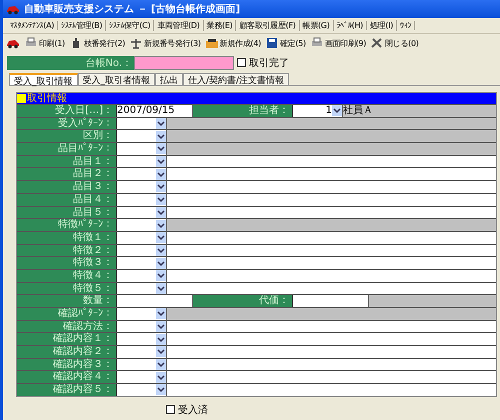  What do you see at coordinates (179, 25) in the screenshot?
I see `menu-item: 車両管理(D)` at bounding box center [179, 25].